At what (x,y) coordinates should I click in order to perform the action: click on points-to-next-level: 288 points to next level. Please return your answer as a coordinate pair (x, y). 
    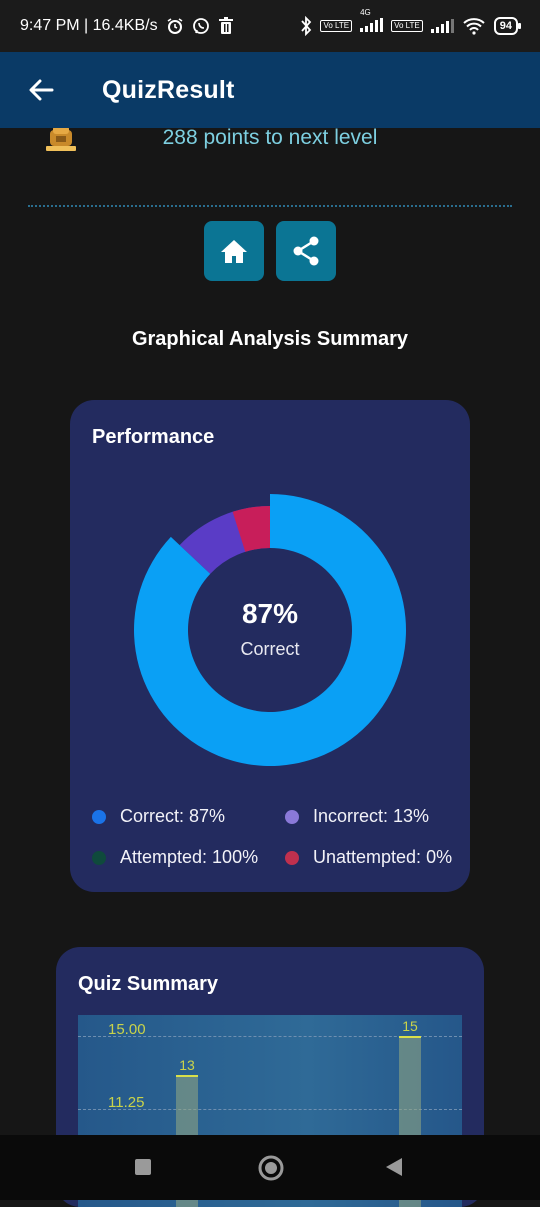
    Looking at the image, I should click on (270, 137).